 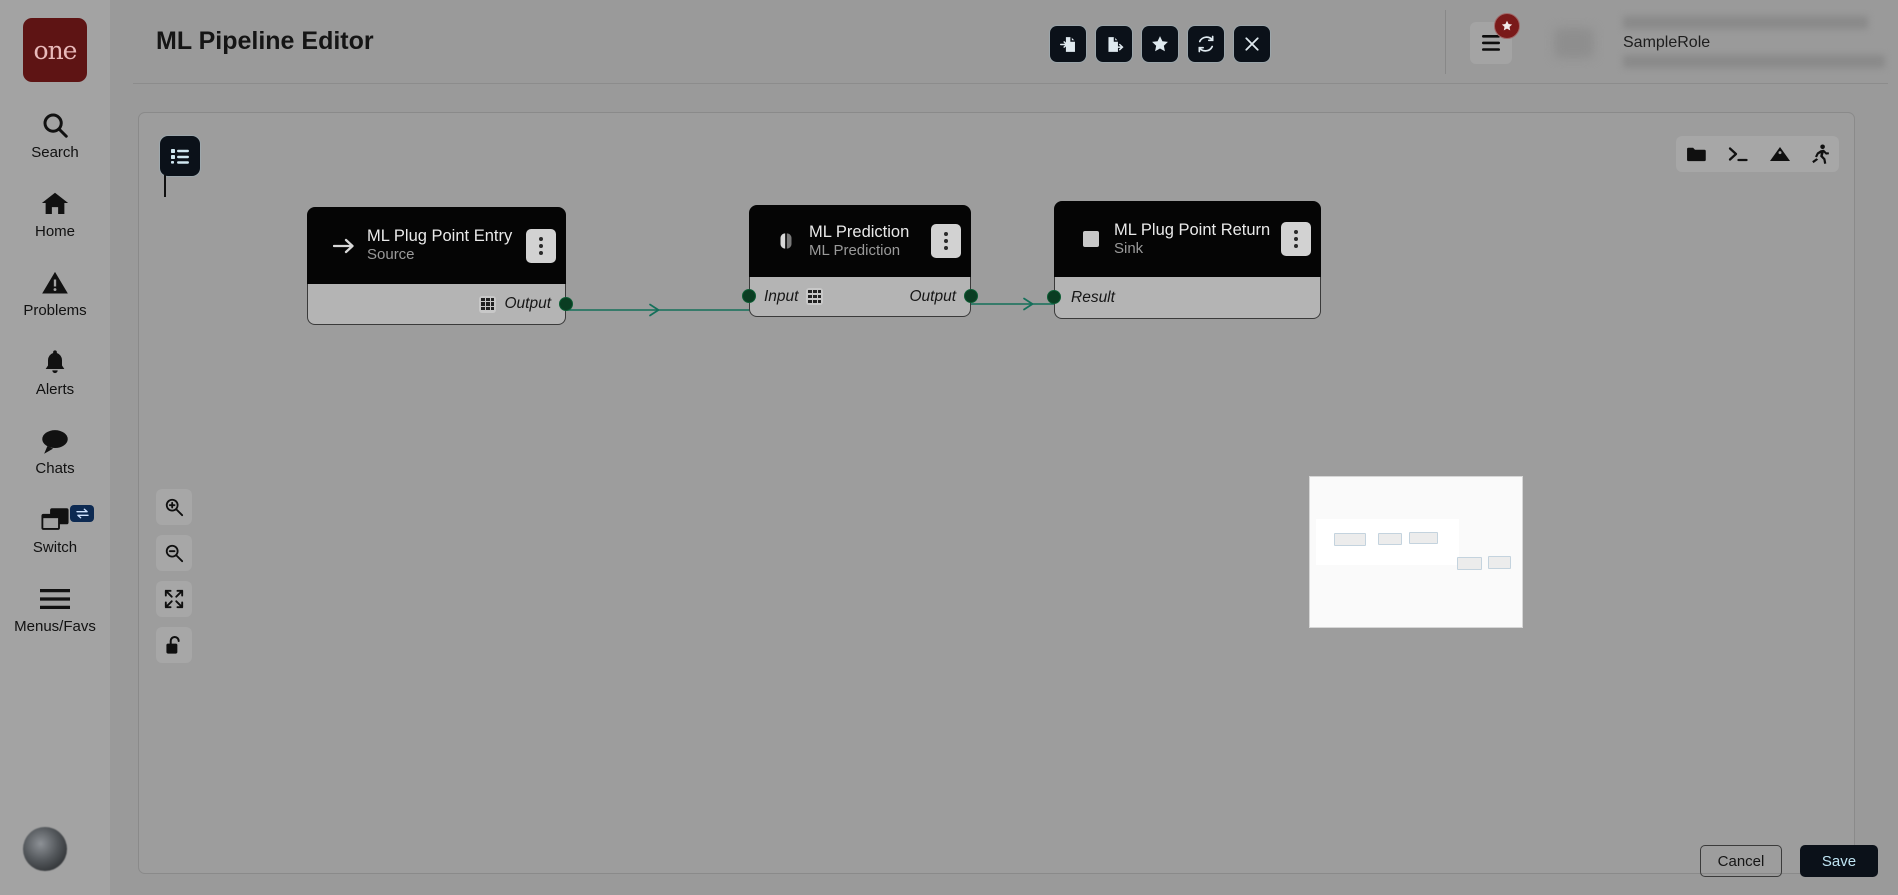 I want to click on sidebar-item-search: Search, so click(x=55, y=134).